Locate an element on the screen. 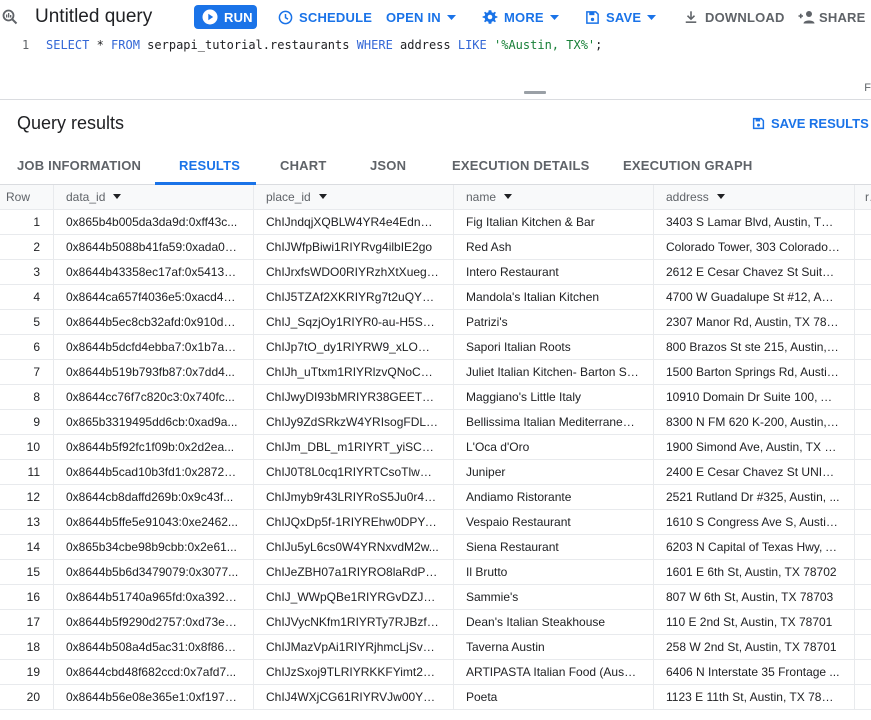 This screenshot has height=720, width=871. cell-name: Red Ash is located at coordinates (554, 247).